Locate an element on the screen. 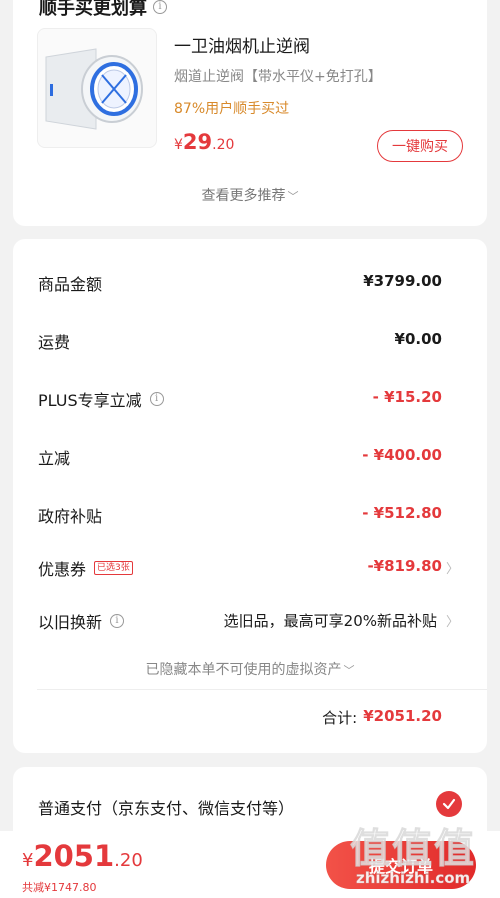 The height and width of the screenshot is (898, 500). plus-discount-label: PLUS专享立减 is located at coordinates (90, 400).